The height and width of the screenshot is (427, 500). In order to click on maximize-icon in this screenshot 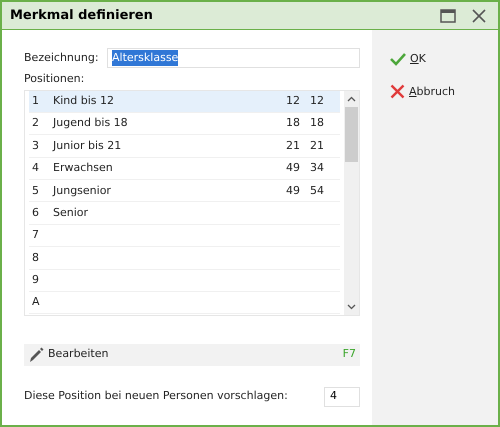, I will do `click(448, 15)`.